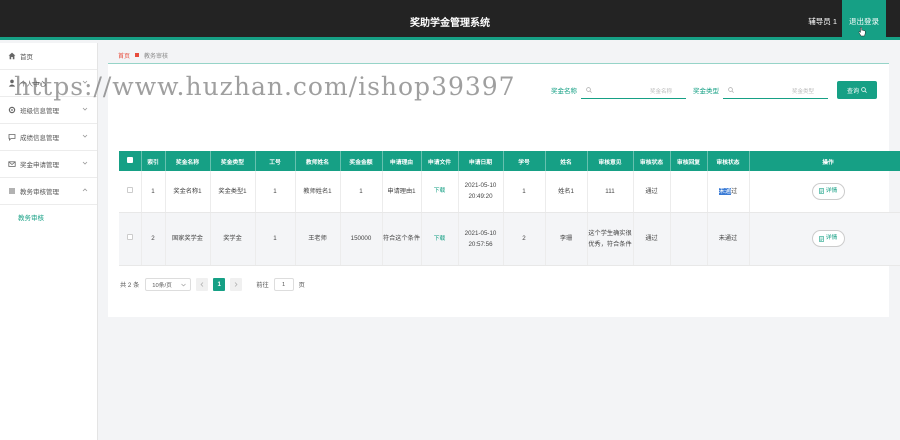 This screenshot has width=900, height=440. Describe the element at coordinates (130, 161) in the screenshot. I see `select-all-checkbox` at that location.